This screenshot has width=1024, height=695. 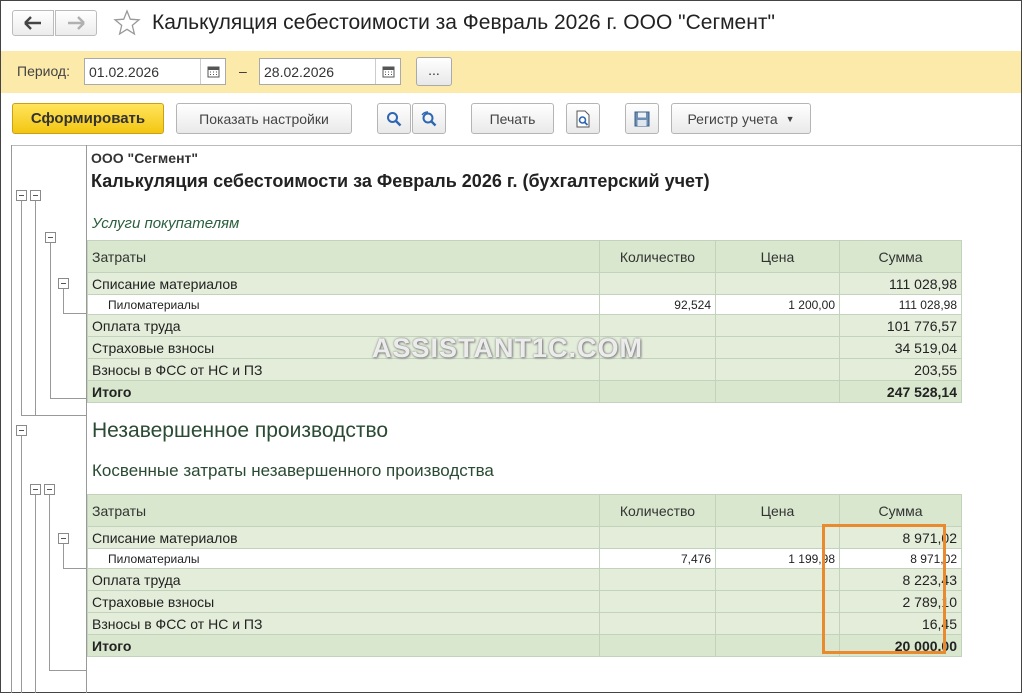 What do you see at coordinates (900, 325) in the screenshot?
I see `sum-cell: 101 776,57` at bounding box center [900, 325].